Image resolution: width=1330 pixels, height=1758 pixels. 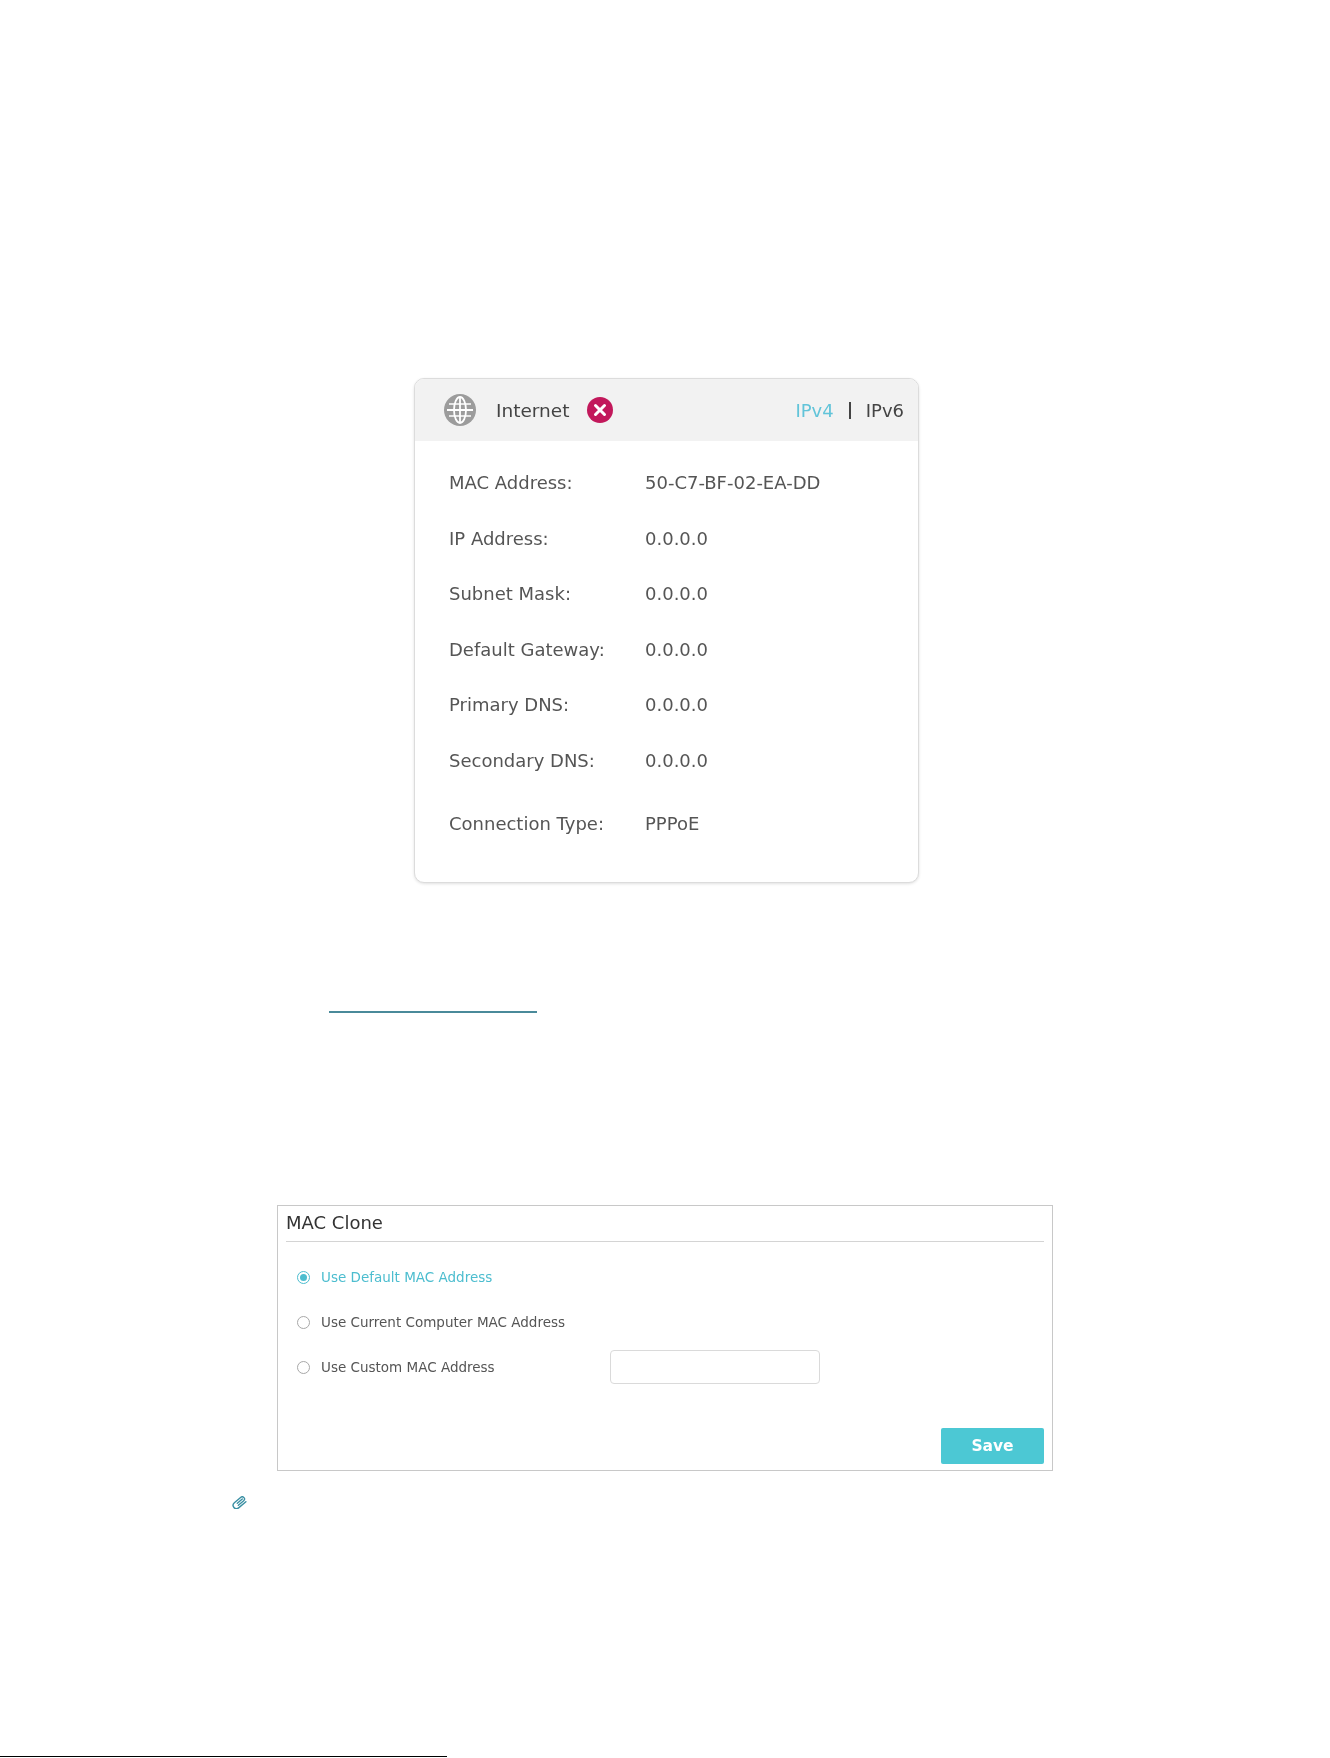 What do you see at coordinates (499, 538) in the screenshot?
I see `field-label: IP Address:` at bounding box center [499, 538].